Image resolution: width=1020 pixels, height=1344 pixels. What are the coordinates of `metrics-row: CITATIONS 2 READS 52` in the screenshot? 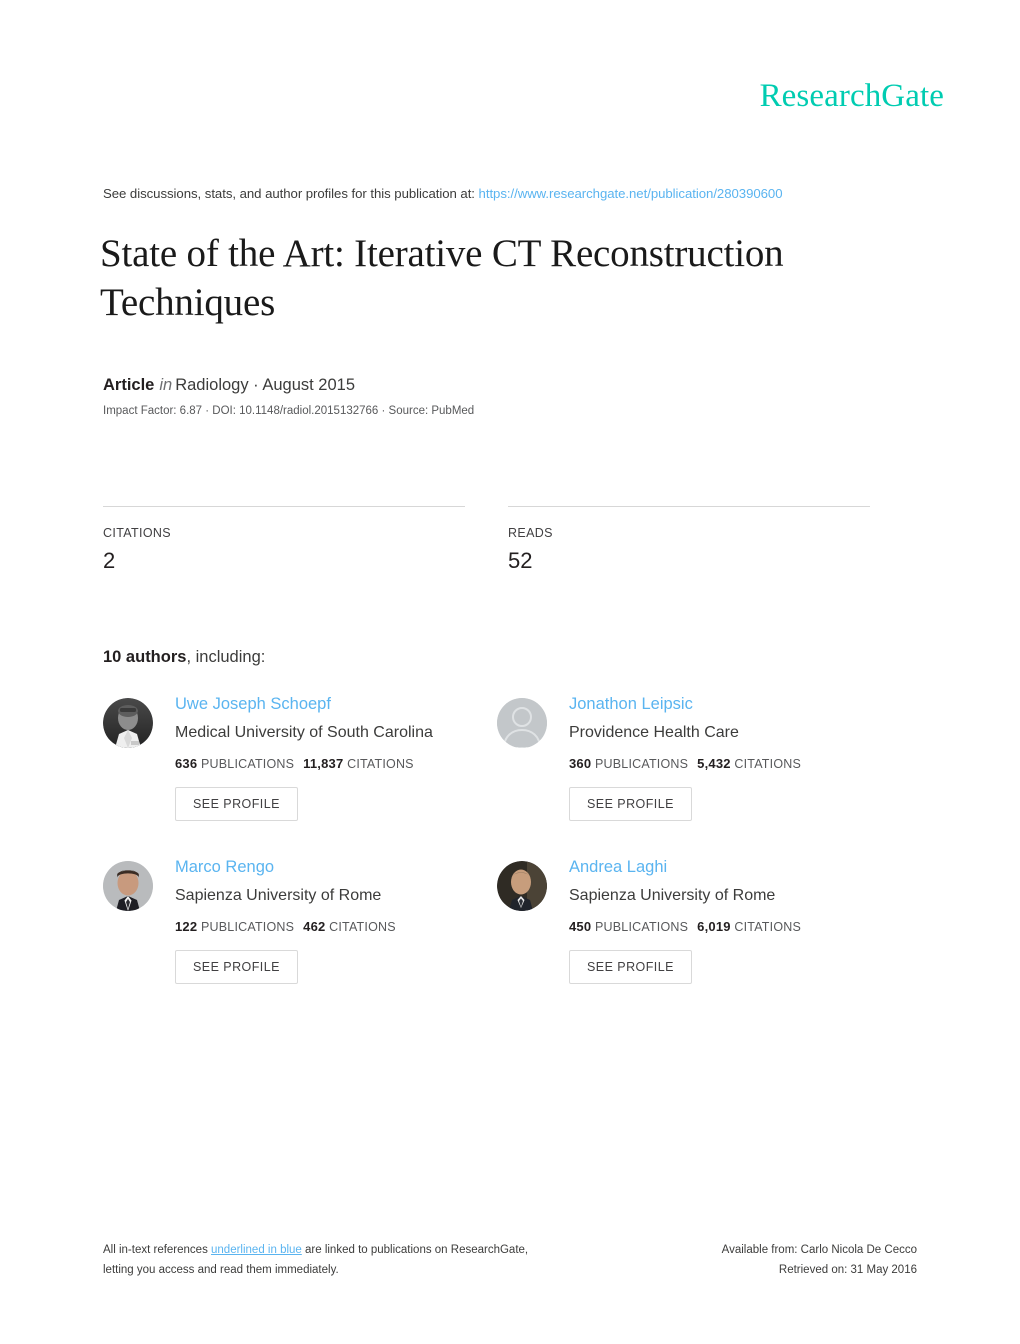 It's located at (490, 540).